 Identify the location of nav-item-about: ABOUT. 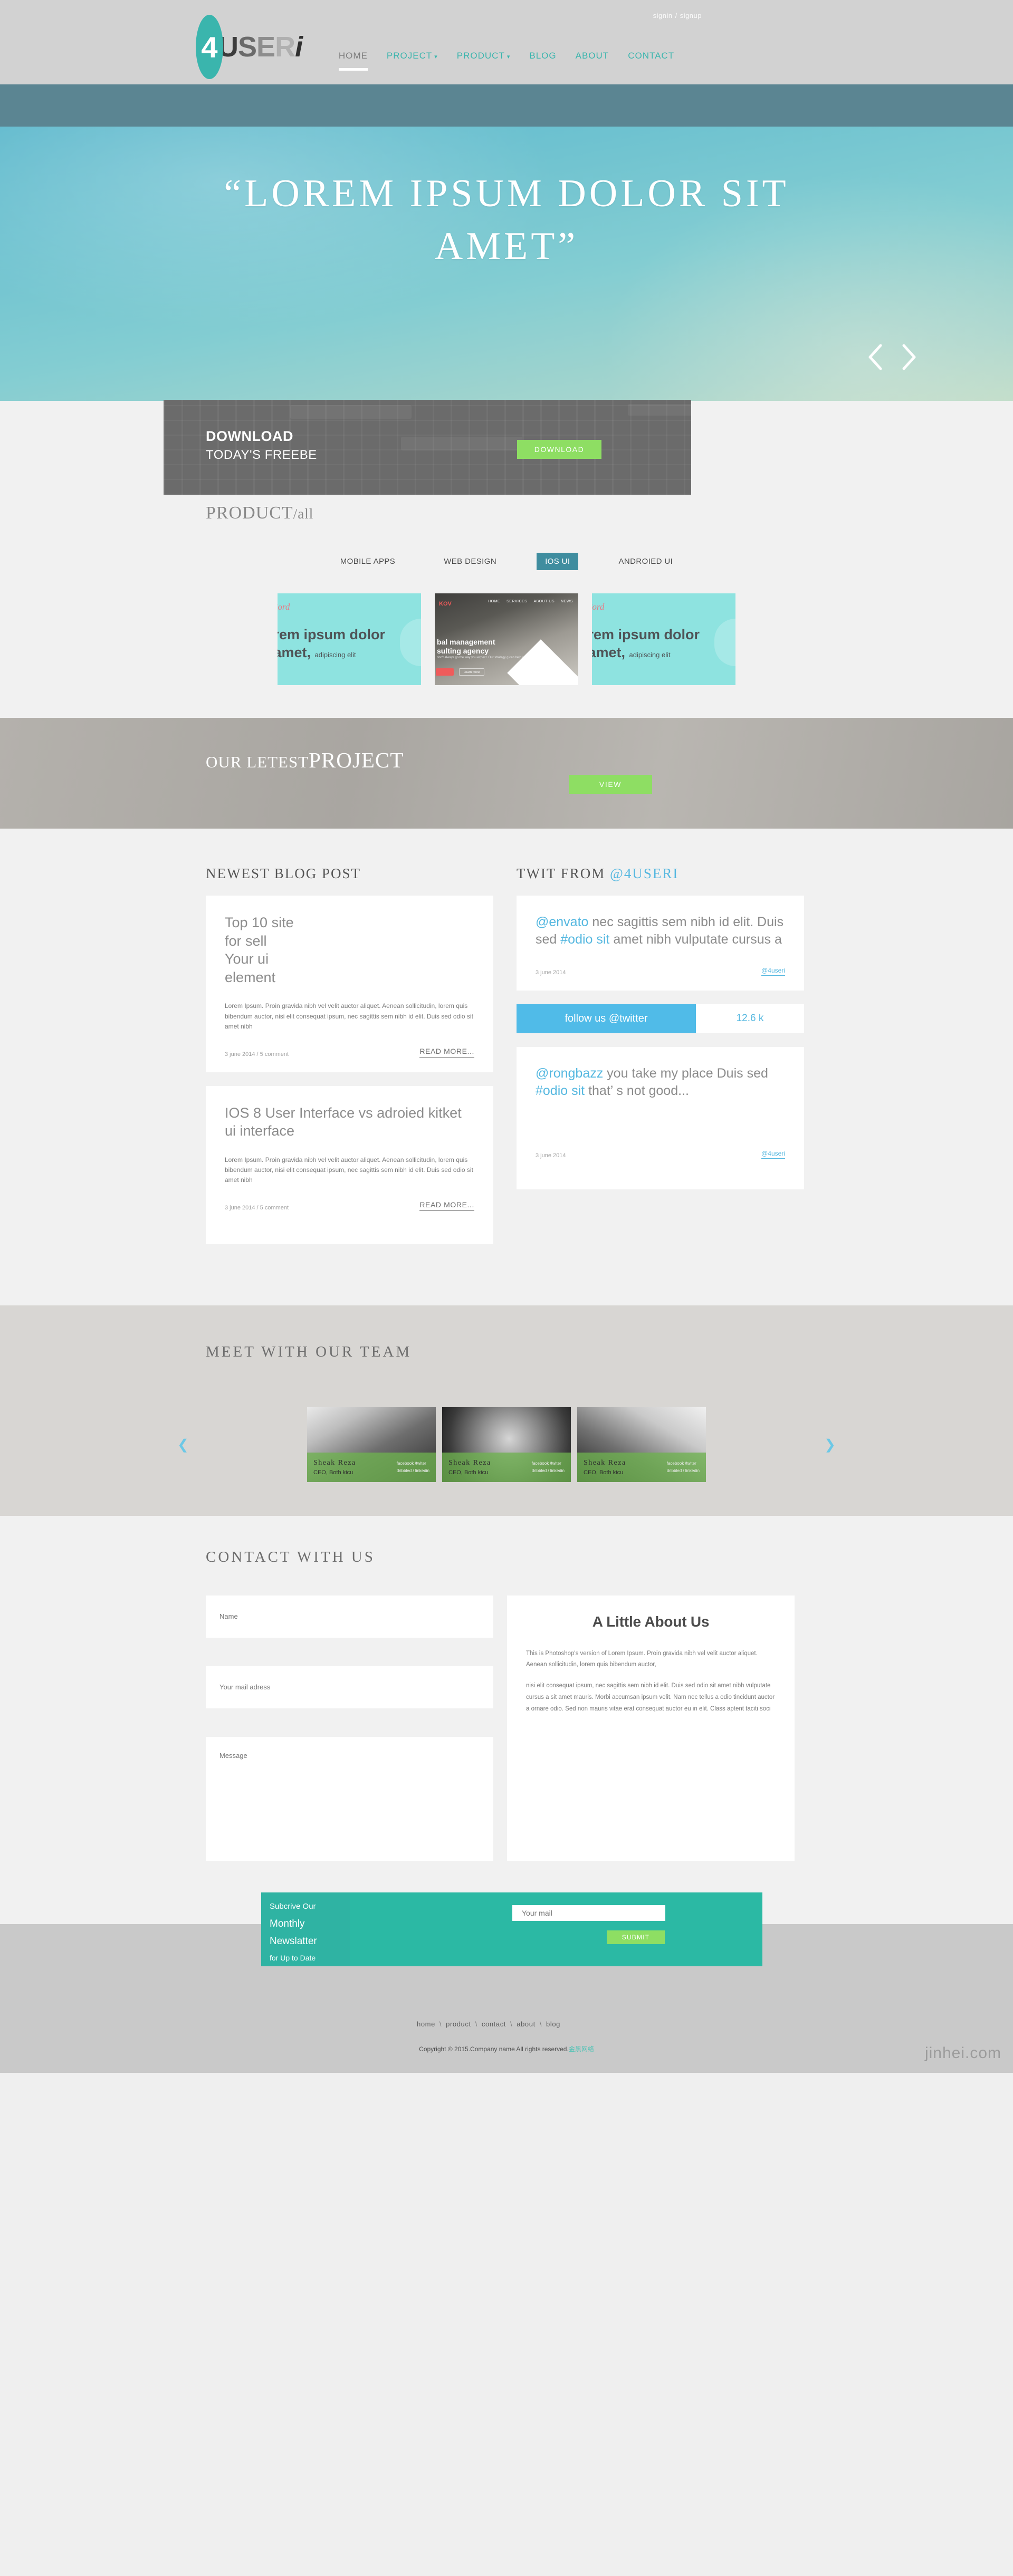
(592, 57).